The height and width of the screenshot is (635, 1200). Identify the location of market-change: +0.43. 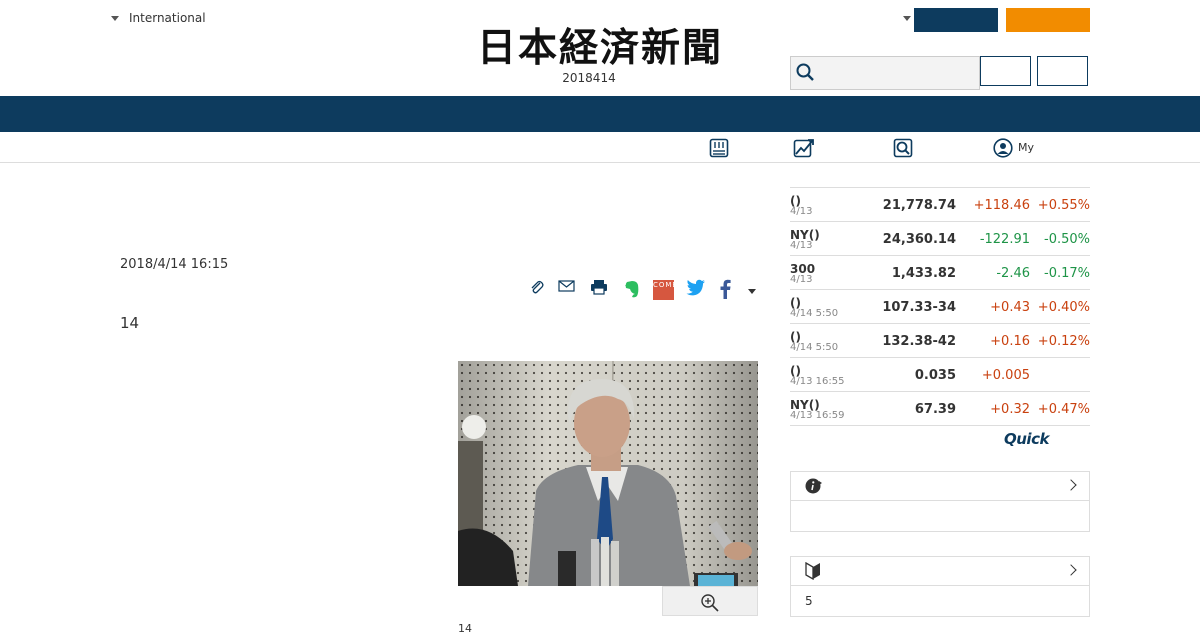
(1010, 307).